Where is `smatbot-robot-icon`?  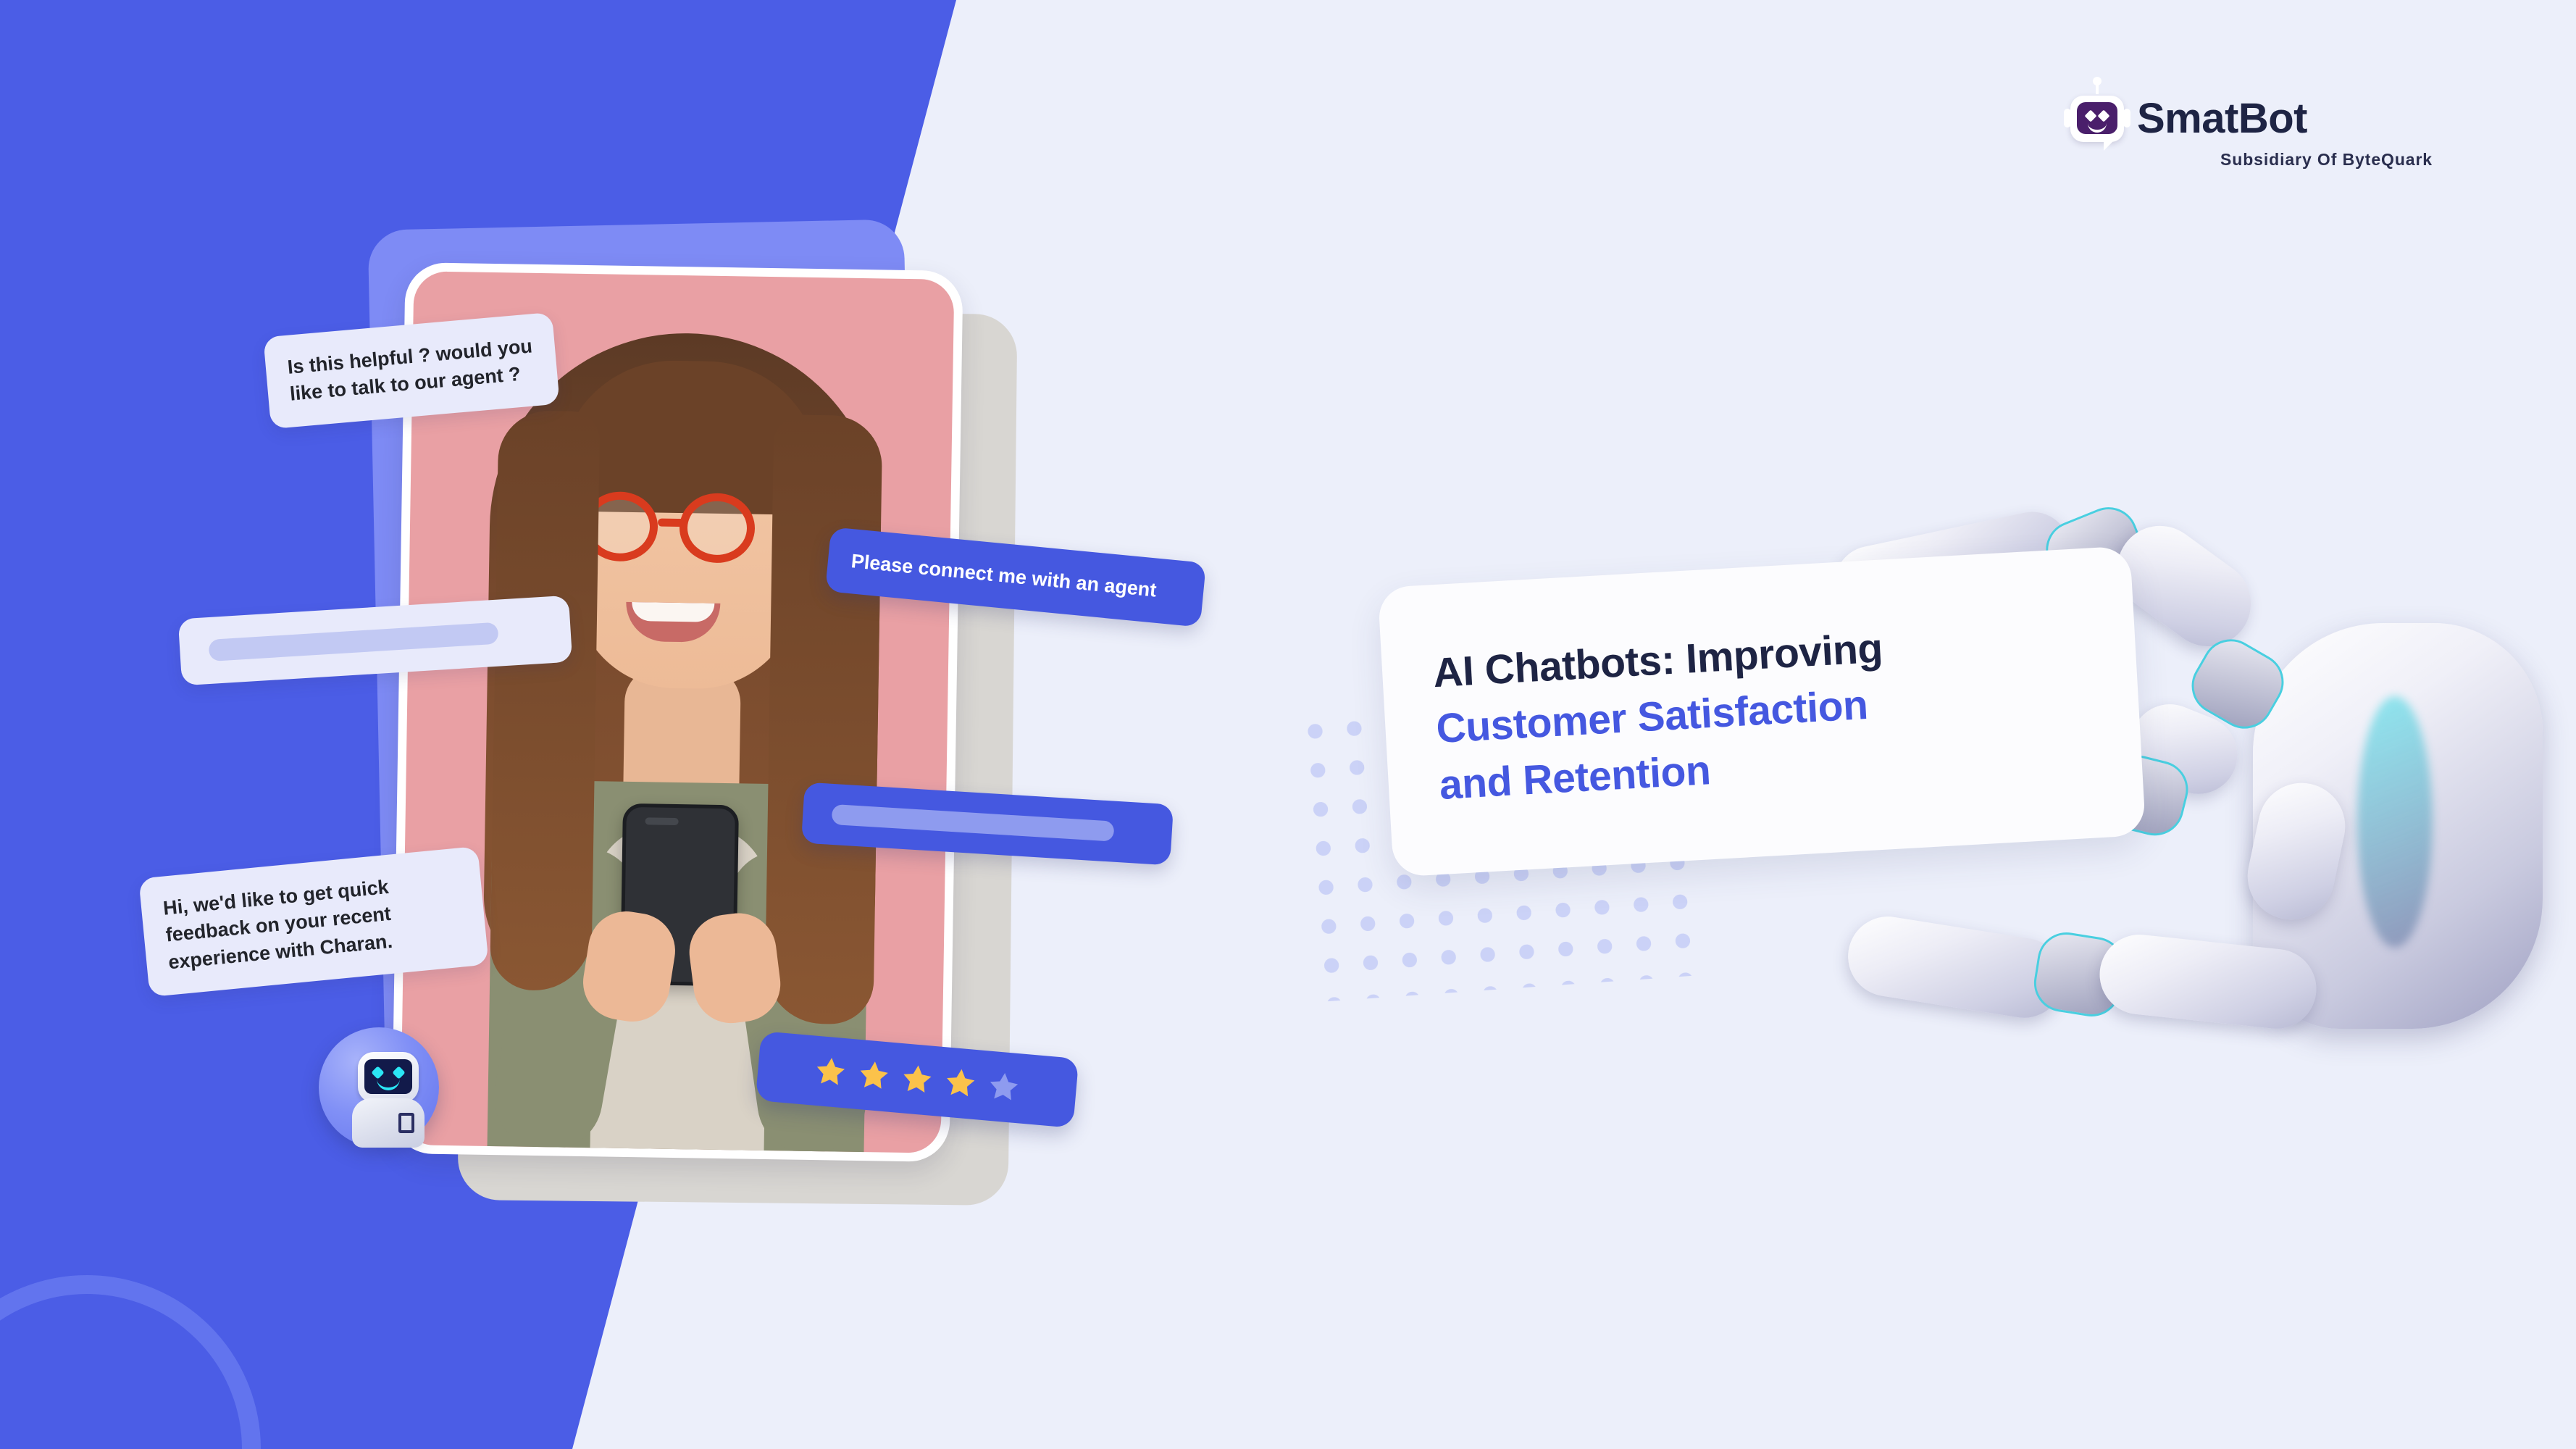
smatbot-robot-icon is located at coordinates (2097, 114).